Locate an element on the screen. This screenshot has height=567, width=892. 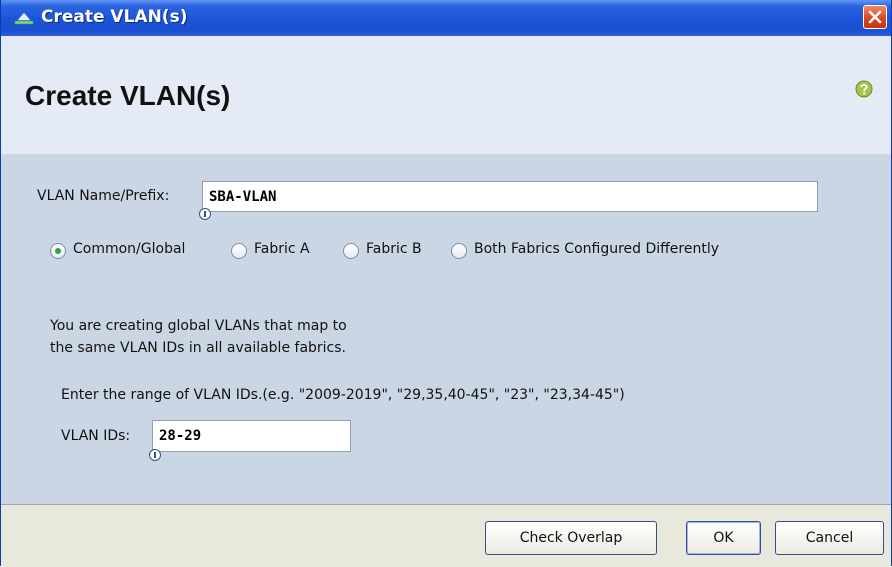
ok-button: OK is located at coordinates (723, 538).